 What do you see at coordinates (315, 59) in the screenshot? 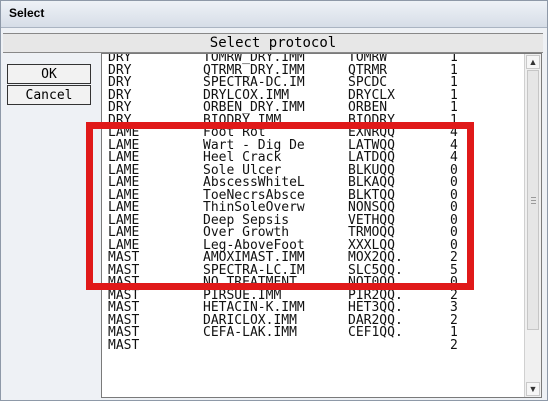
I see `list-row: DRY TOMRW_DRY.IMM TOMRW 1` at bounding box center [315, 59].